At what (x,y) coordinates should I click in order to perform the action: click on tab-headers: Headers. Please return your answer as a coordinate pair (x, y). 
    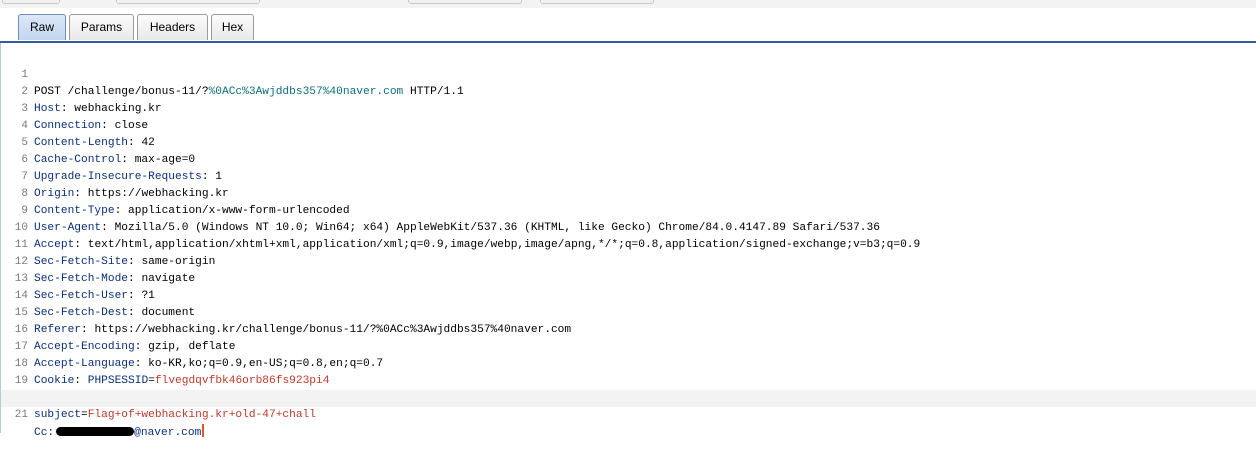
    Looking at the image, I should click on (172, 27).